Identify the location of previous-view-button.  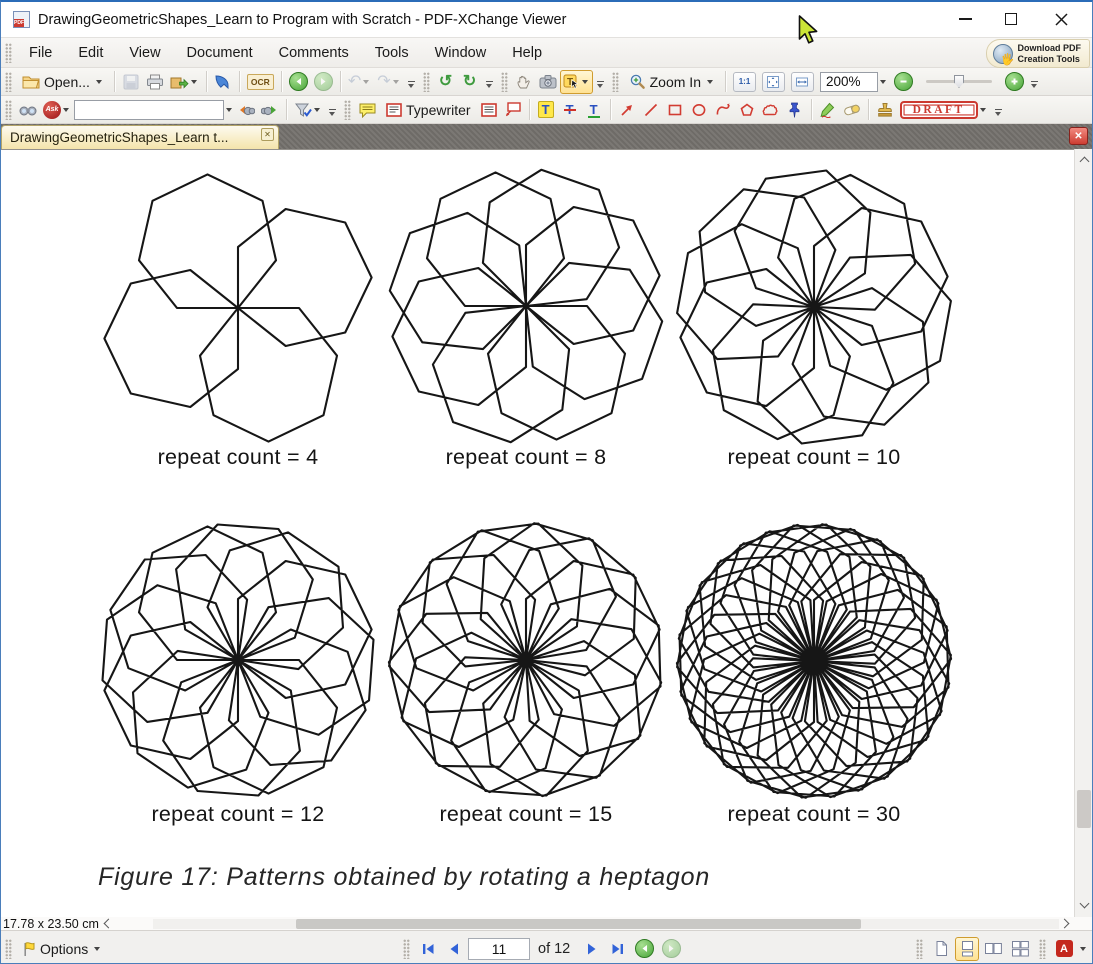
(644, 949).